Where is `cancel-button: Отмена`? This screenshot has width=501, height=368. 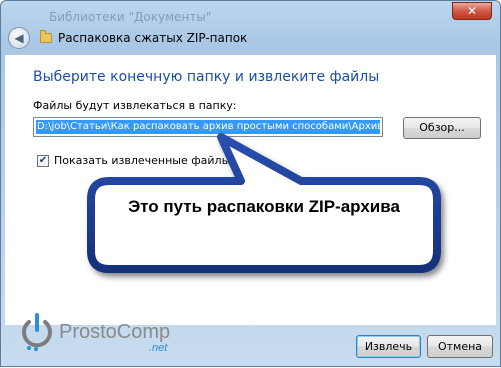 cancel-button: Отмена is located at coordinates (460, 346).